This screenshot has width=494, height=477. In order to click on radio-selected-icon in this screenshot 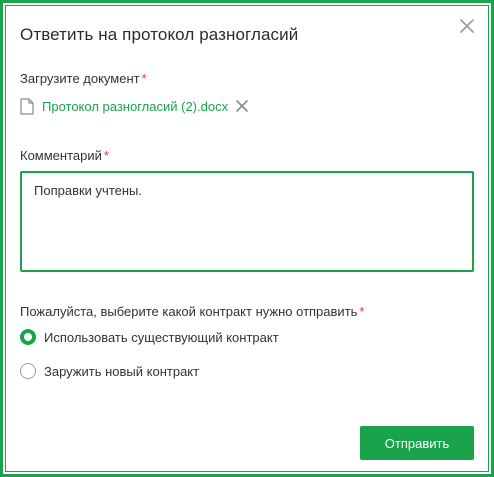, I will do `click(28, 337)`.